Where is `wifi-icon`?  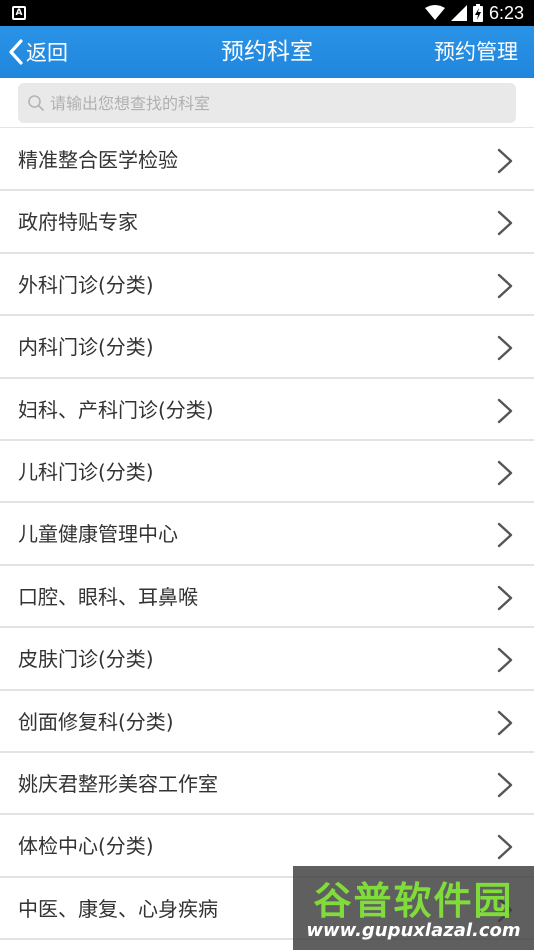 wifi-icon is located at coordinates (434, 12).